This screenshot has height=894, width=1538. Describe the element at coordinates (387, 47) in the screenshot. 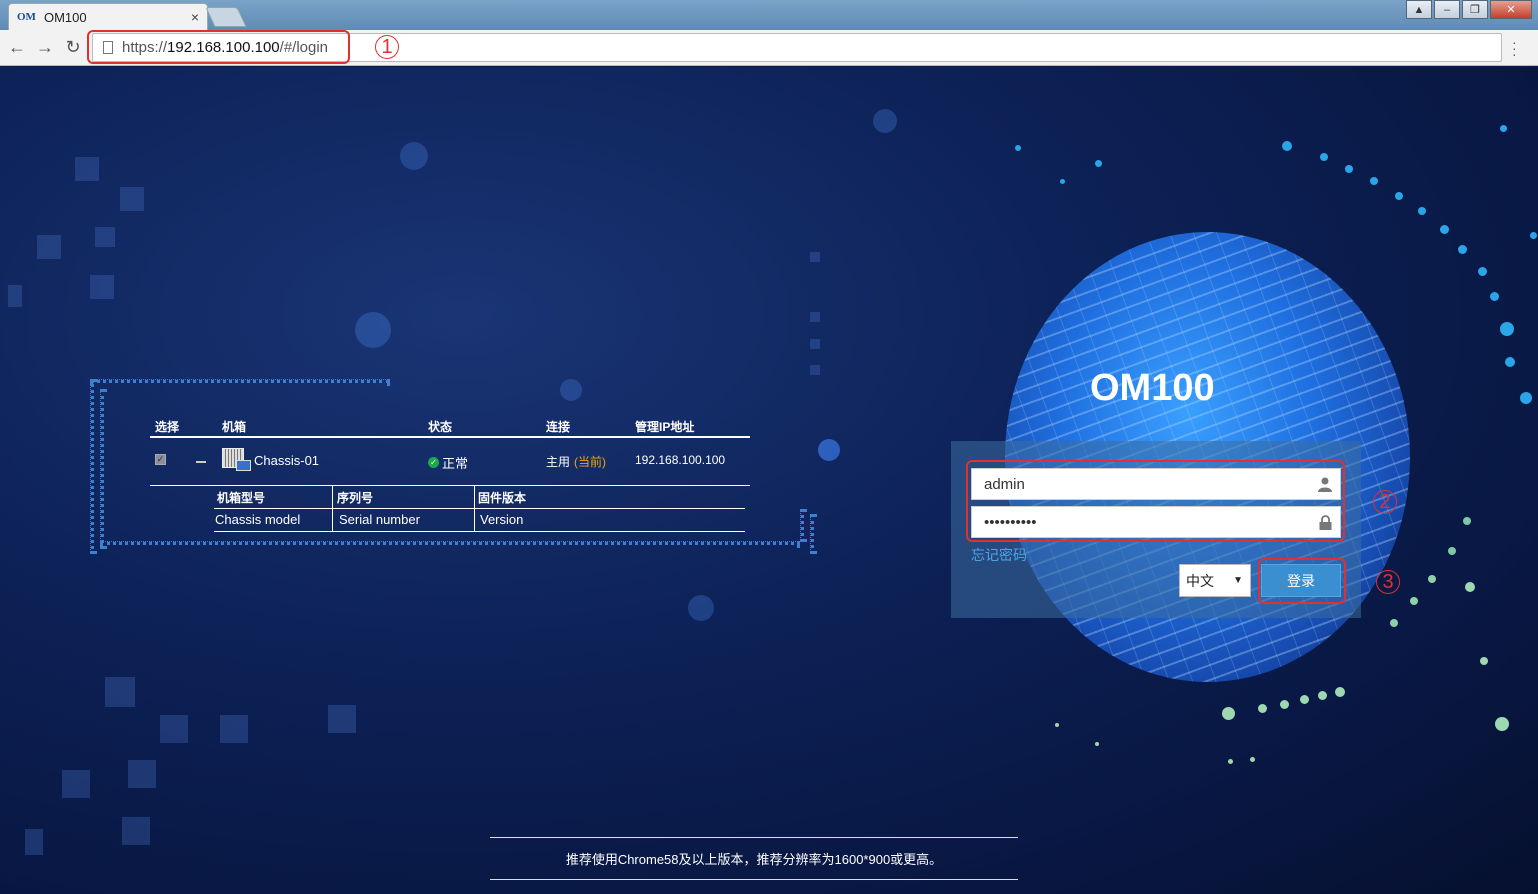

I see `annotation-marker-1: 1` at that location.